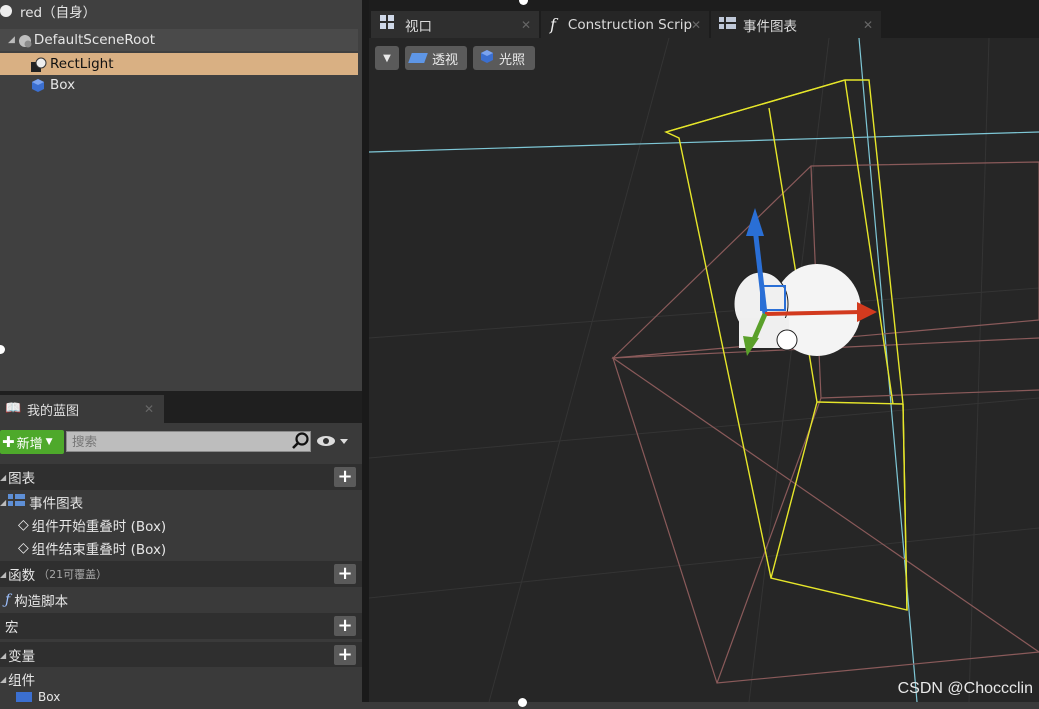 This screenshot has height=709, width=1039. What do you see at coordinates (181, 679) in the screenshot?
I see `components-subsection: ◢ 组件` at bounding box center [181, 679].